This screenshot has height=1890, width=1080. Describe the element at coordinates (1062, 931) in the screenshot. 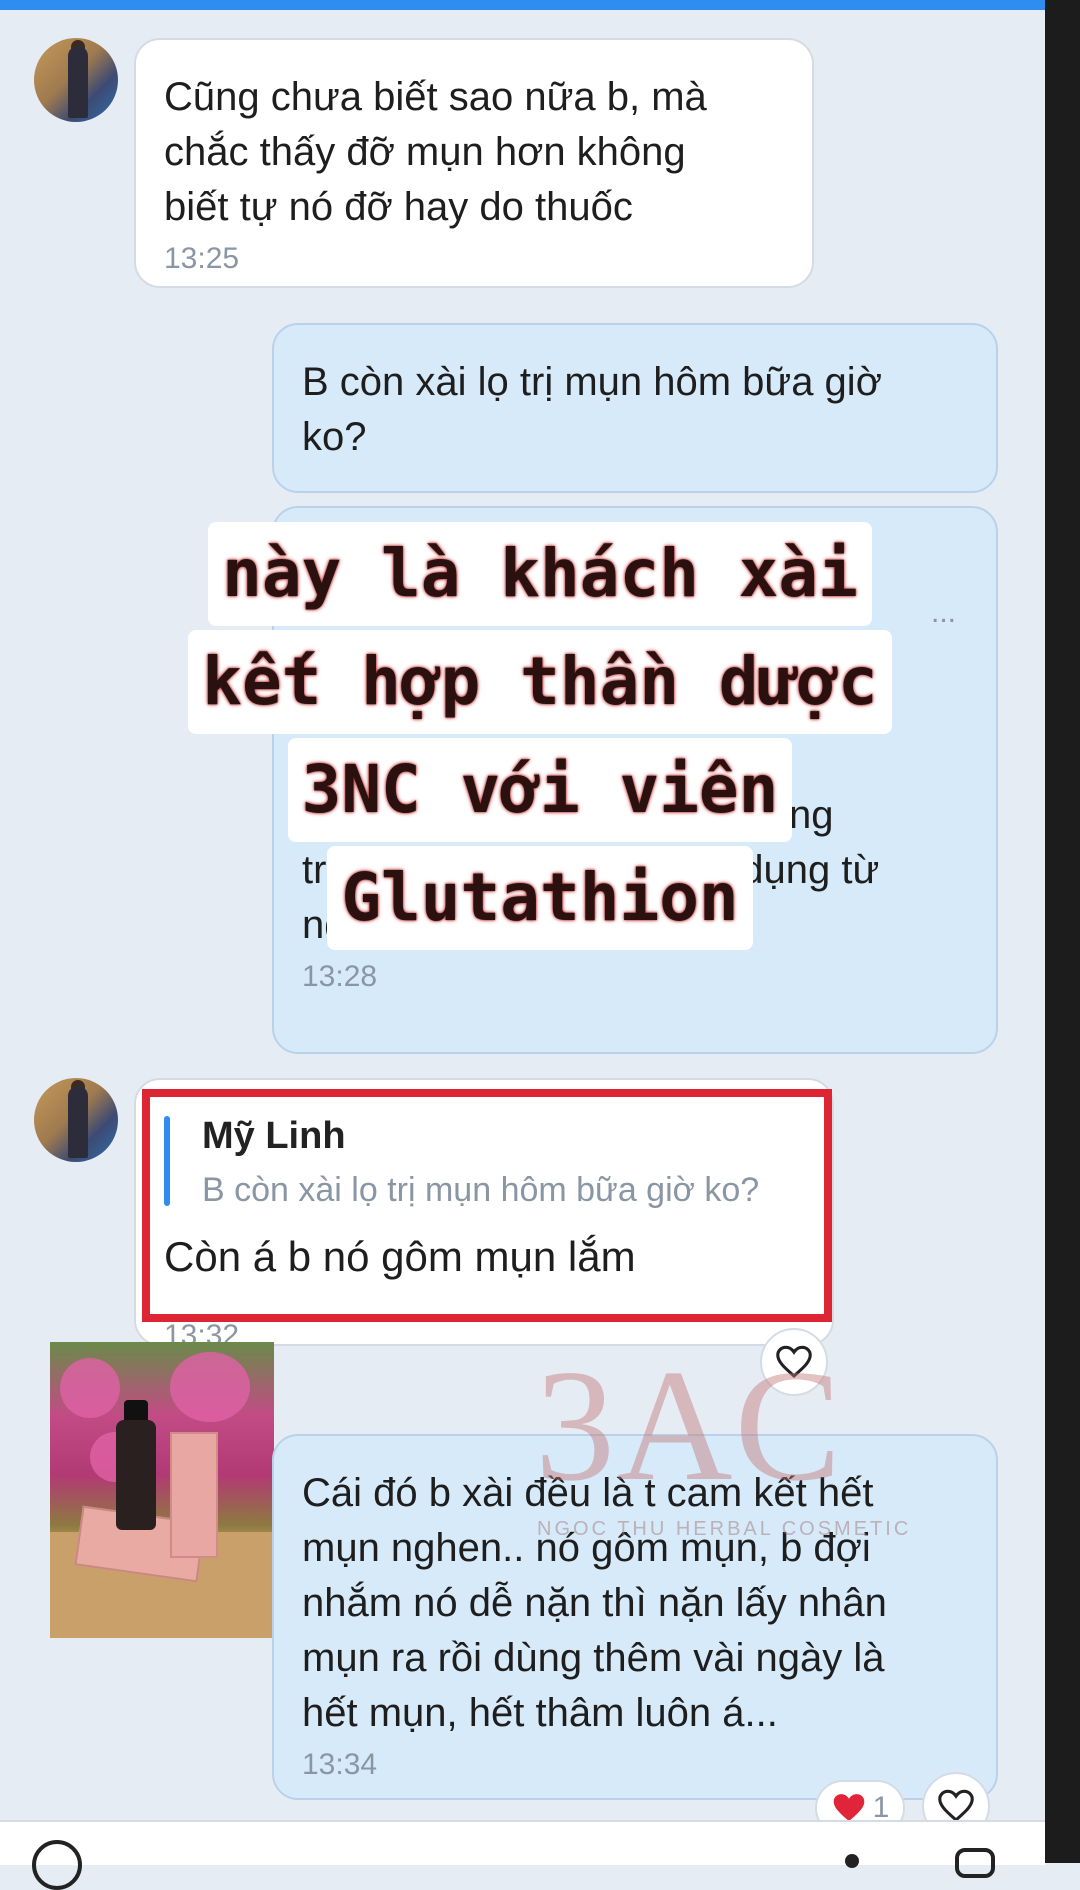

I see `screen-edge` at that location.